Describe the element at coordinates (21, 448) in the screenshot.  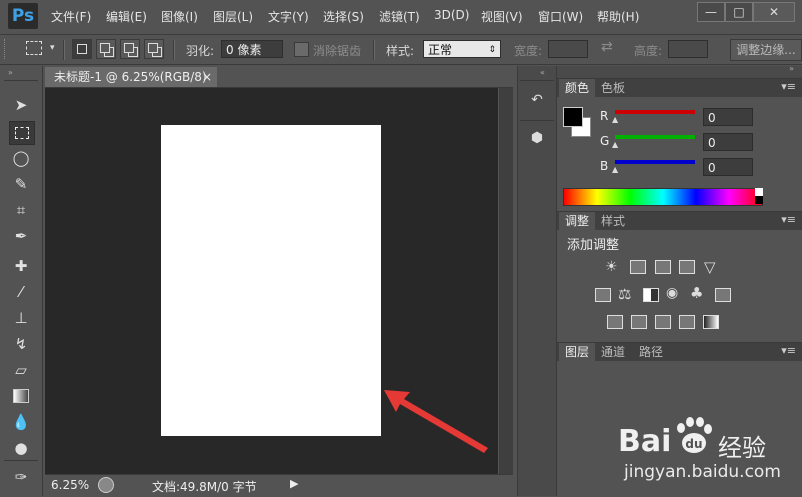
I see `dodge-tool-icon: ●` at that location.